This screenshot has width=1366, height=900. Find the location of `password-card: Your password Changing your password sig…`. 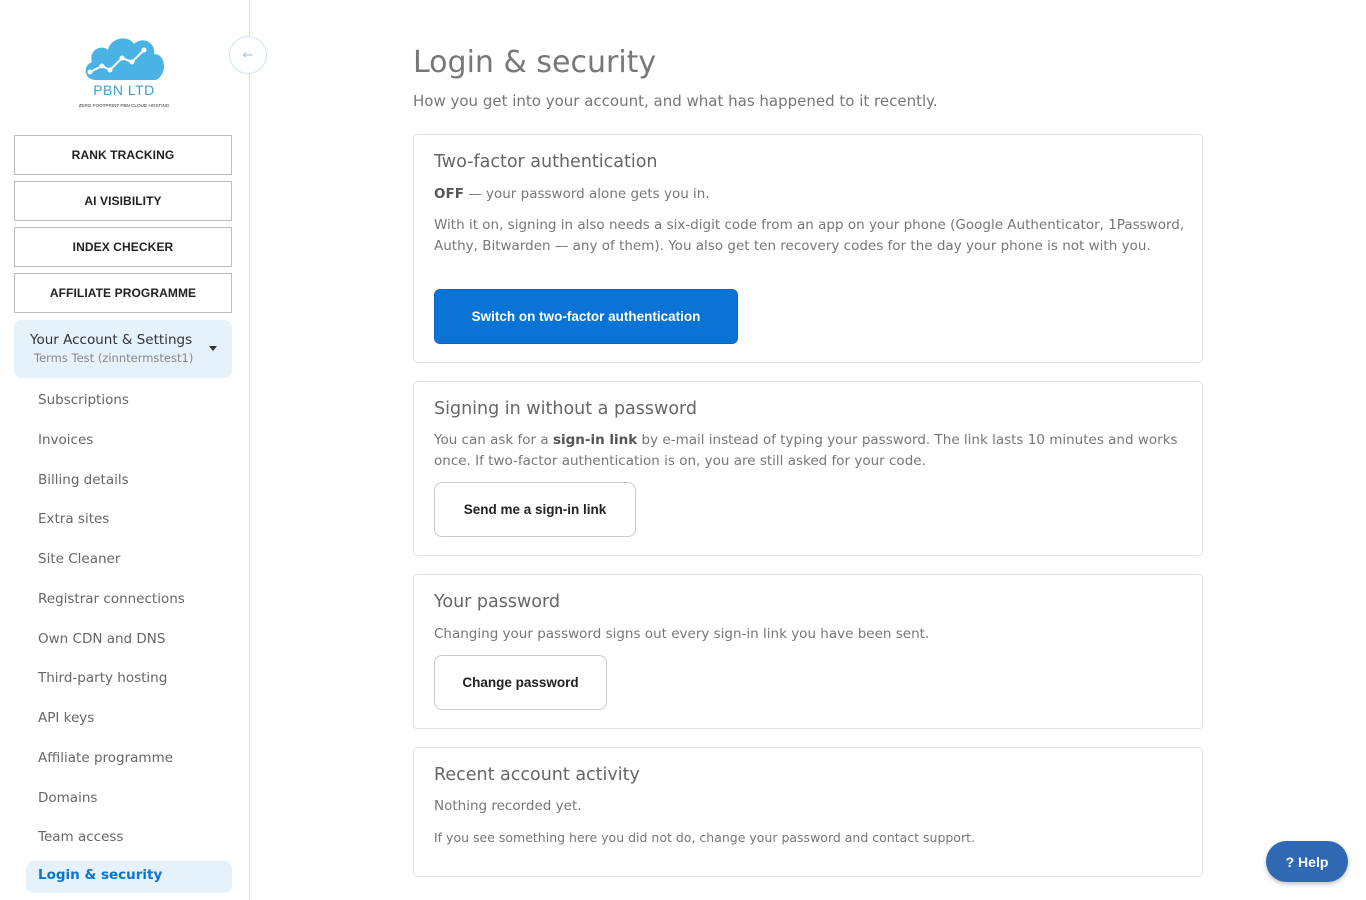

password-card: Your password Changing your password sig… is located at coordinates (808, 651).